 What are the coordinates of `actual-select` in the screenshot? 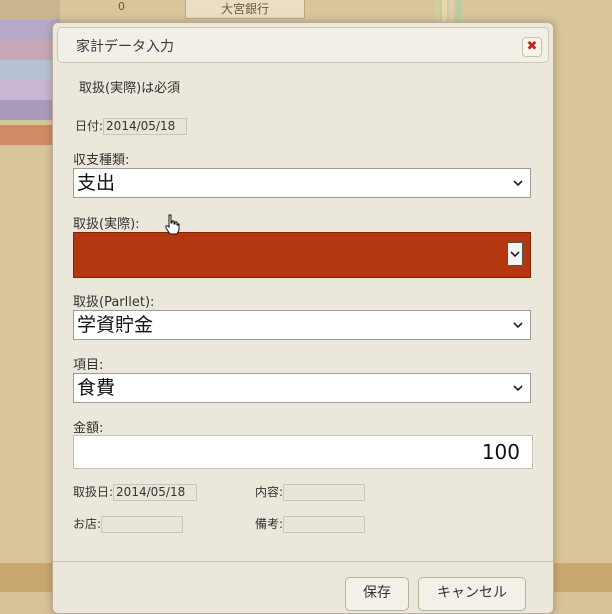 It's located at (302, 255).